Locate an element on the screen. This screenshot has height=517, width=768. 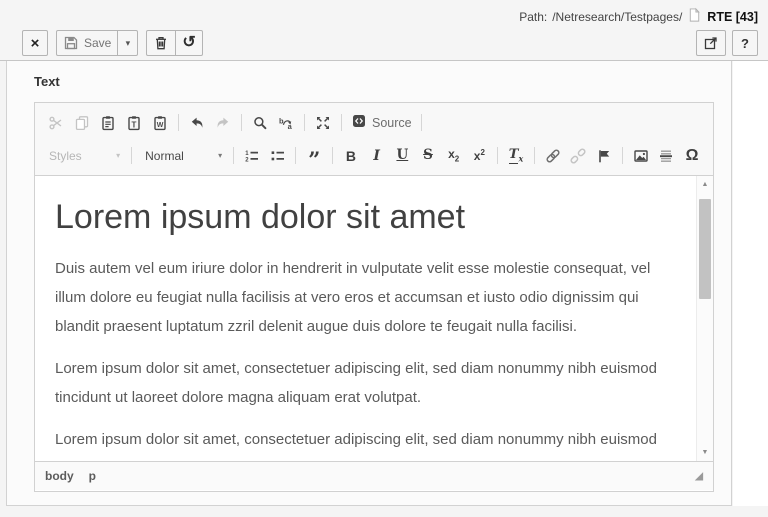
special-character-icon: Ω is located at coordinates (692, 156).